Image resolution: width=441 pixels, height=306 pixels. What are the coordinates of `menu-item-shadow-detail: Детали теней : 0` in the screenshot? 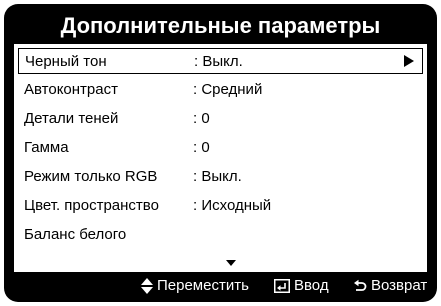 It's located at (220, 119).